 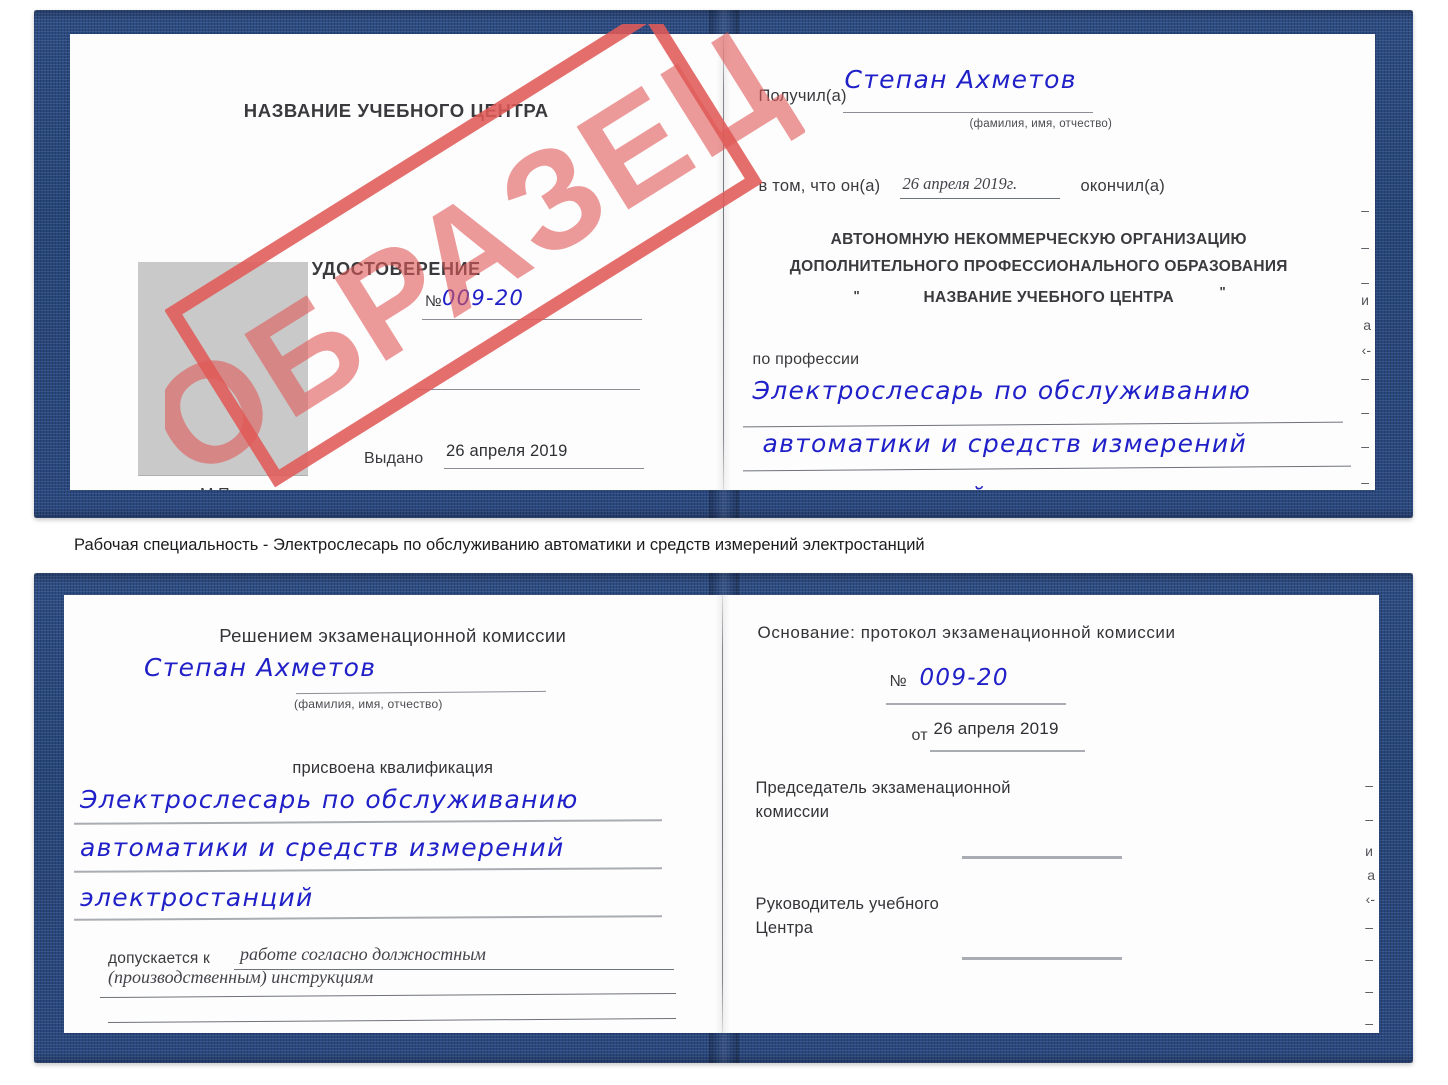 I want to click on qualification-line-1: Электрослесарь по обслуживанию, so click(x=329, y=799).